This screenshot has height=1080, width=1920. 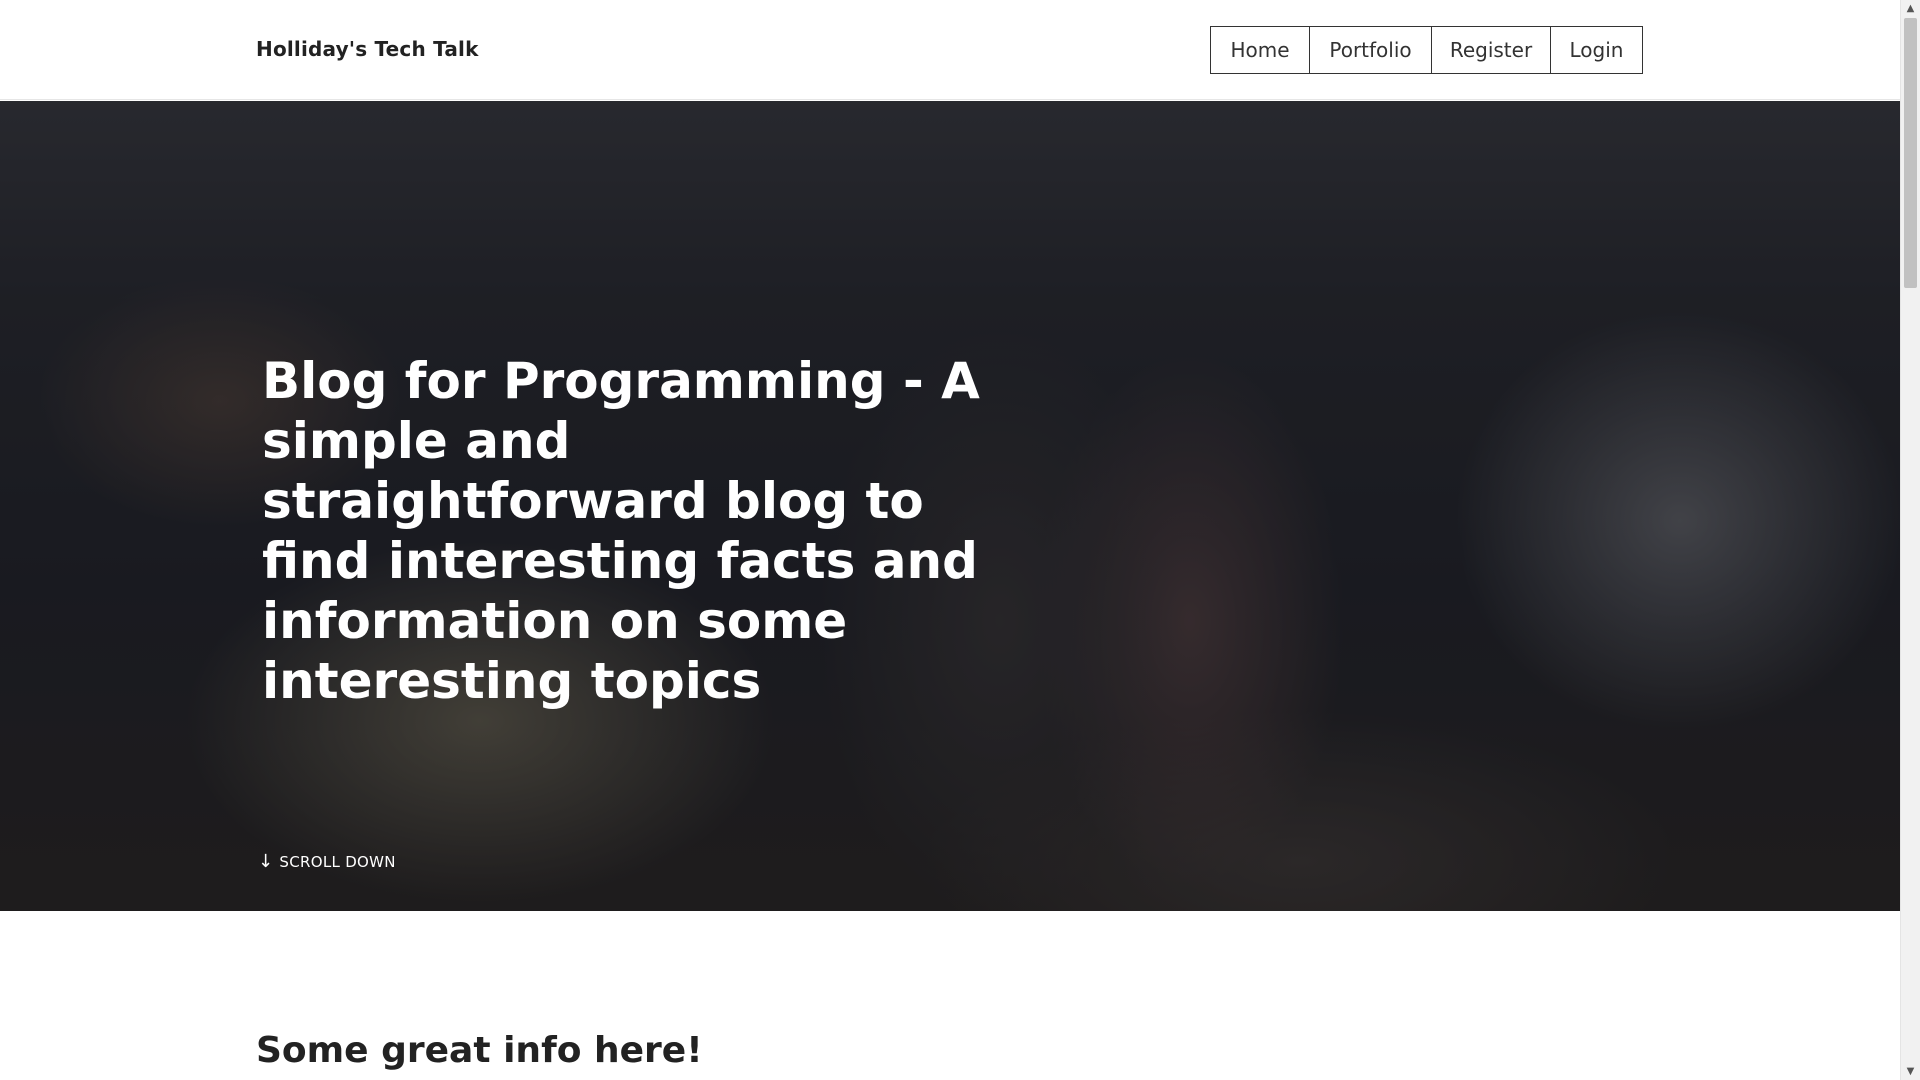 What do you see at coordinates (266, 861) in the screenshot?
I see `arrow-down-icon: ↓` at bounding box center [266, 861].